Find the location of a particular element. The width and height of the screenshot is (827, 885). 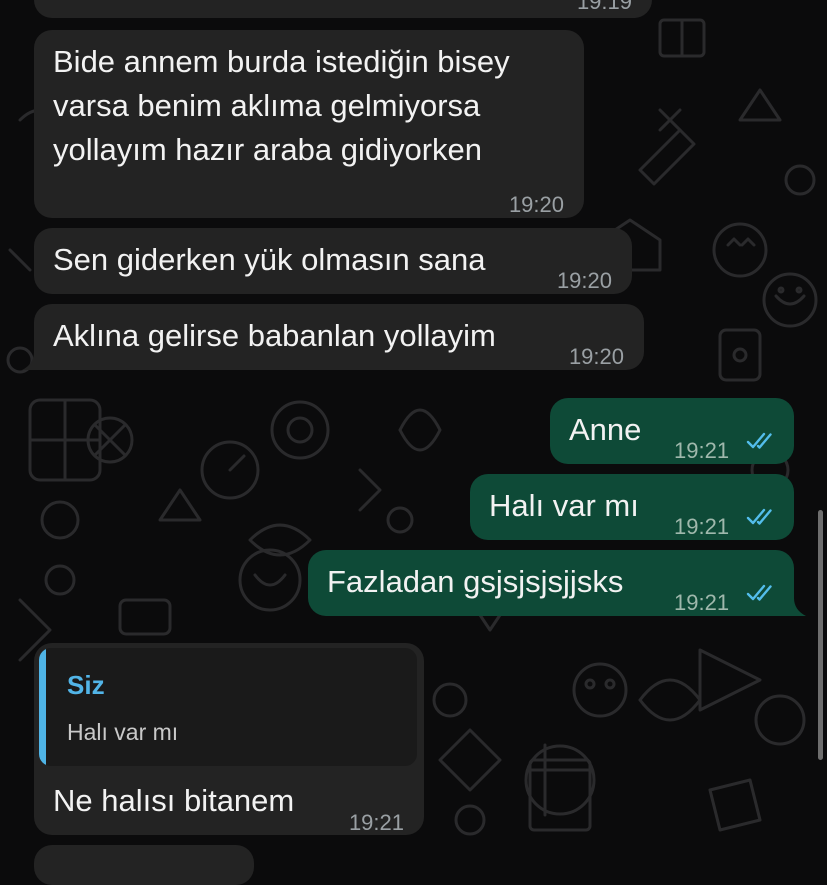

message-bubble-incoming-reply: Siz Halı var mı Ne halısı bitanem 19:21 is located at coordinates (229, 739).